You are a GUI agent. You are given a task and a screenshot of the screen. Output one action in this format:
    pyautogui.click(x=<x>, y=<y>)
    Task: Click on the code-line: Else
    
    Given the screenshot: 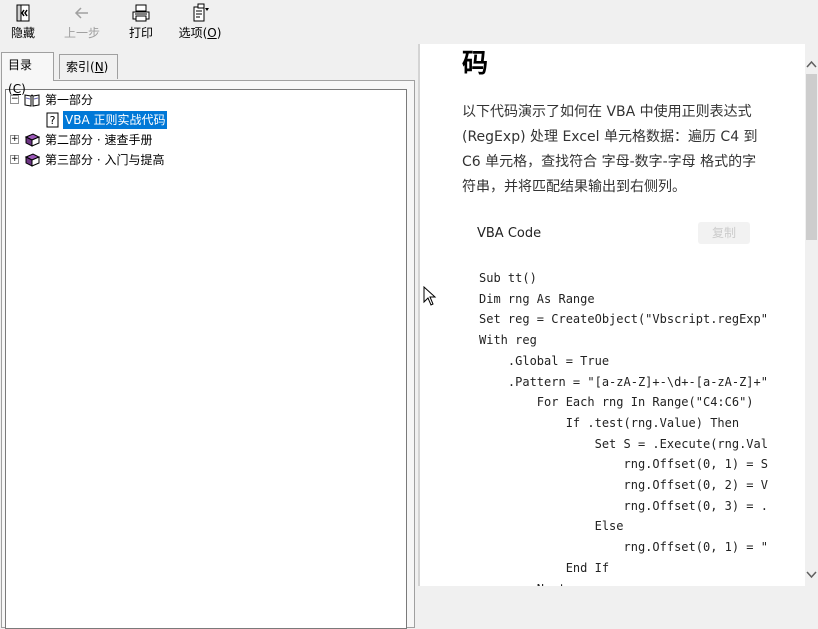 What is the action you would take?
    pyautogui.click(x=609, y=526)
    